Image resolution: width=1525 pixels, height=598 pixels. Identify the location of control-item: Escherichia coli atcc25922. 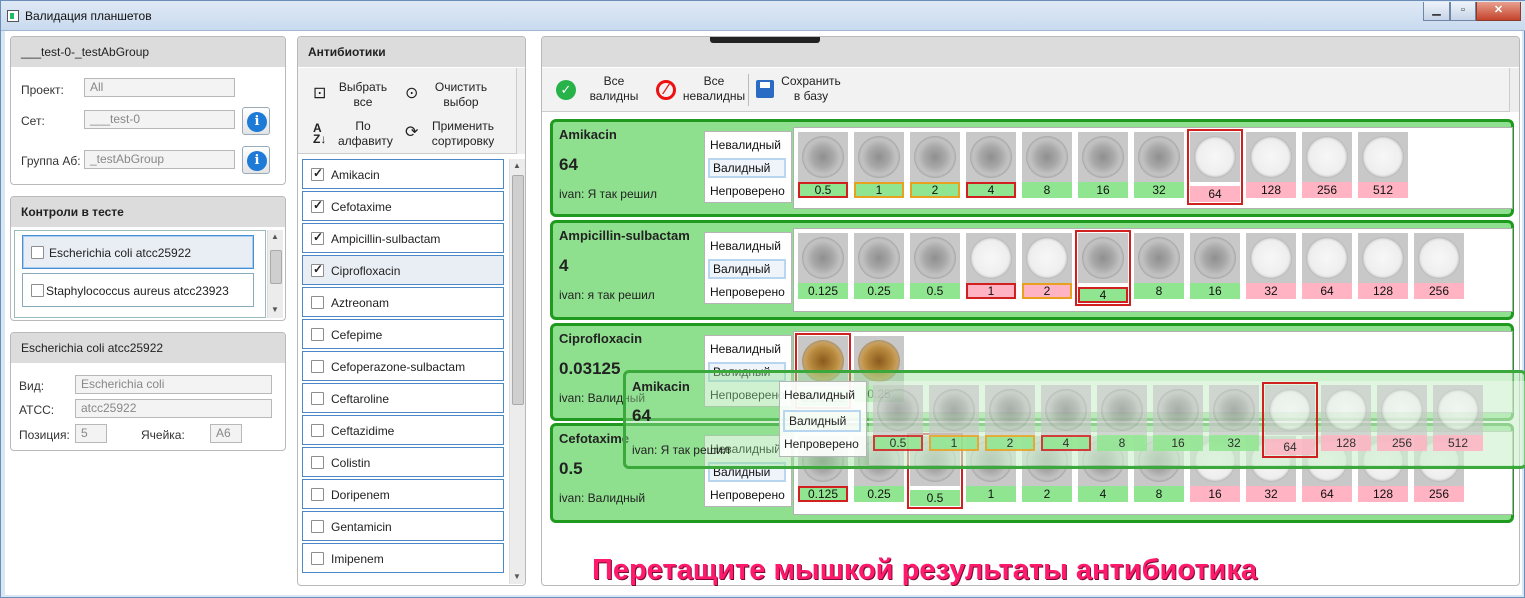
(138, 252).